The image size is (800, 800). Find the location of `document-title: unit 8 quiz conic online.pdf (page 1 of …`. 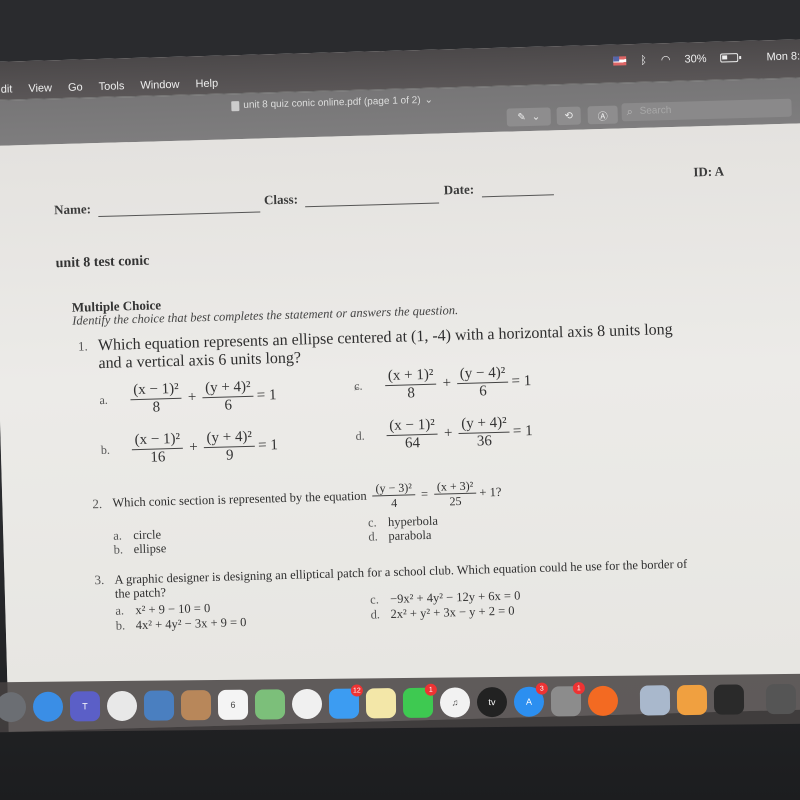

document-title: unit 8 quiz conic online.pdf (page 1 of … is located at coordinates (332, 103).